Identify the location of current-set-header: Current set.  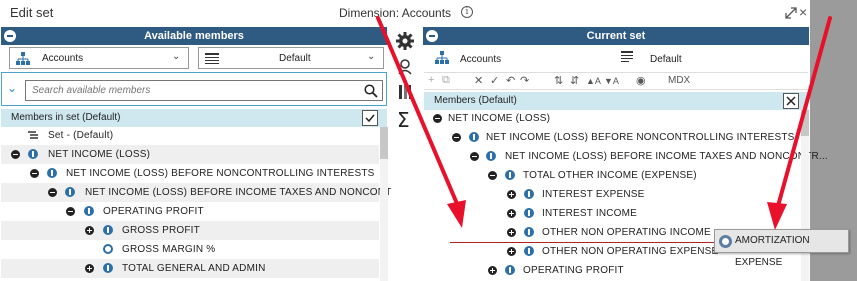
(616, 36).